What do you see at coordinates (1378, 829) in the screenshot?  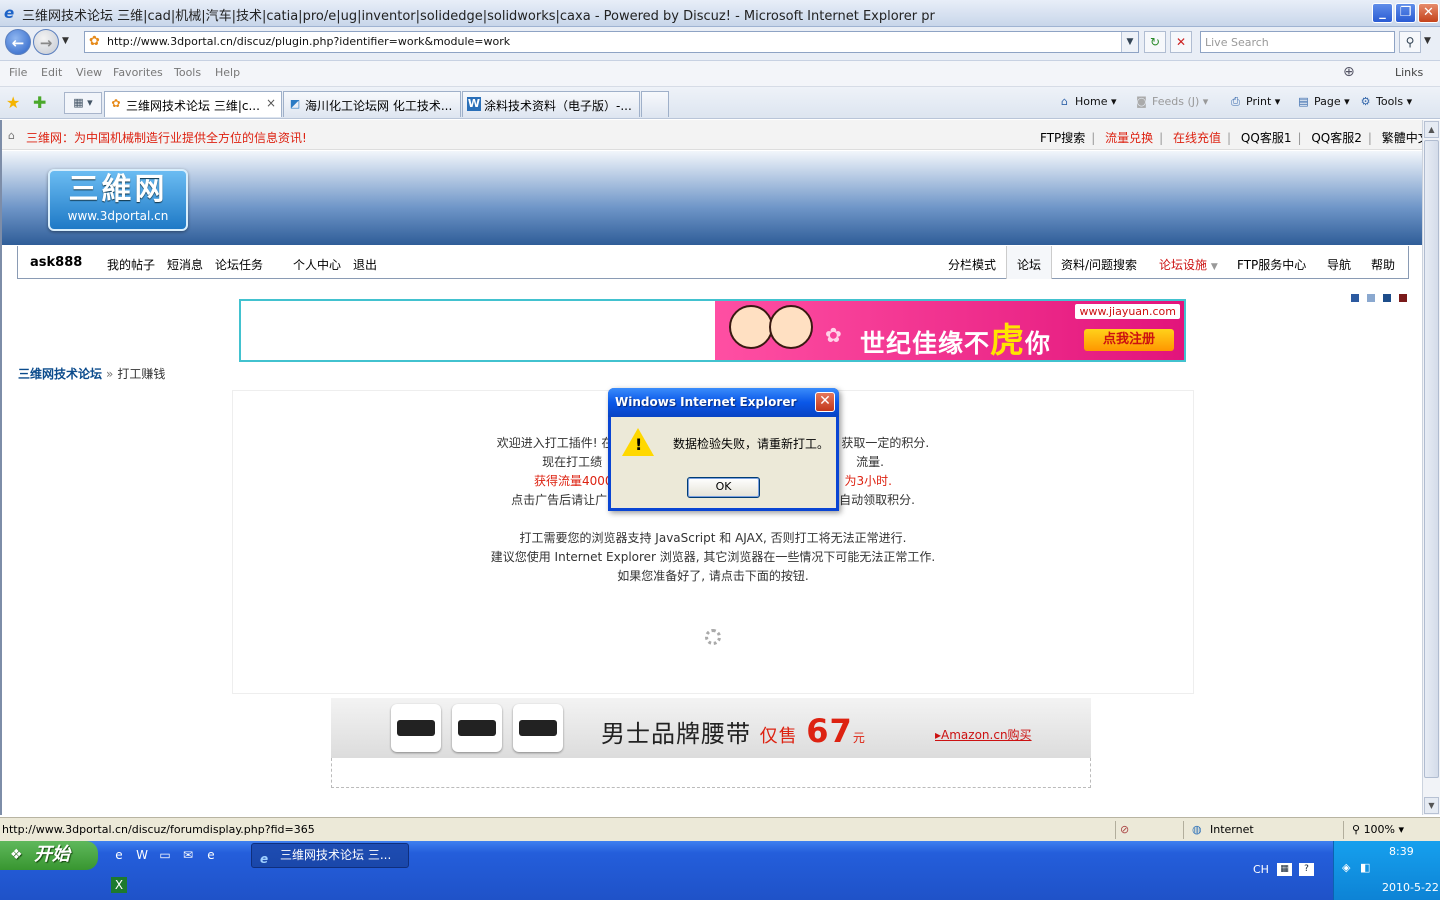 I see `zoom-level: ⚲ 100% ▾` at bounding box center [1378, 829].